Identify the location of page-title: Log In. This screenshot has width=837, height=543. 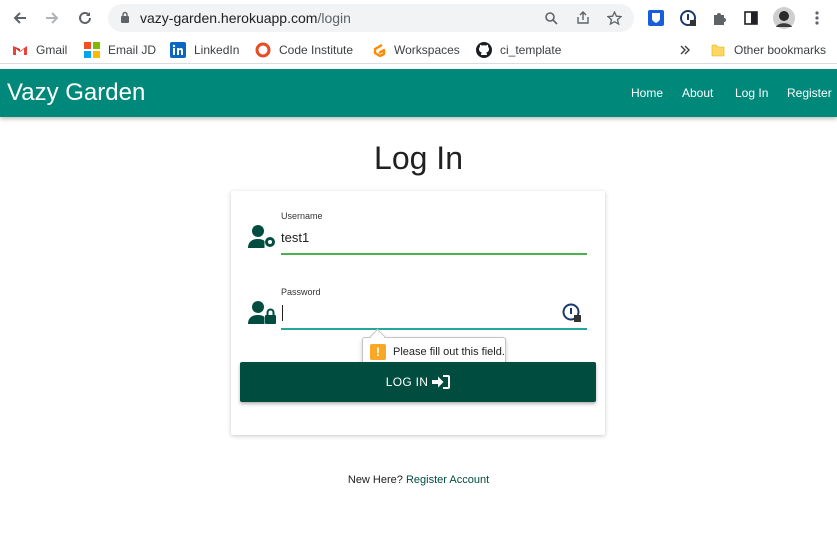
(418, 158).